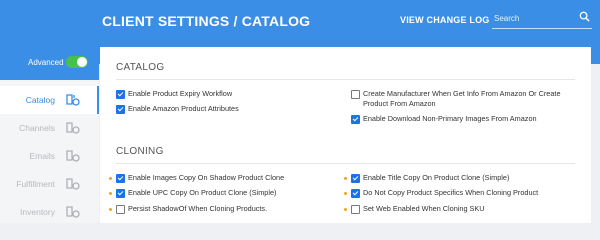 The image size is (600, 240). I want to click on sidebar-item-emails: Emails, so click(49, 156).